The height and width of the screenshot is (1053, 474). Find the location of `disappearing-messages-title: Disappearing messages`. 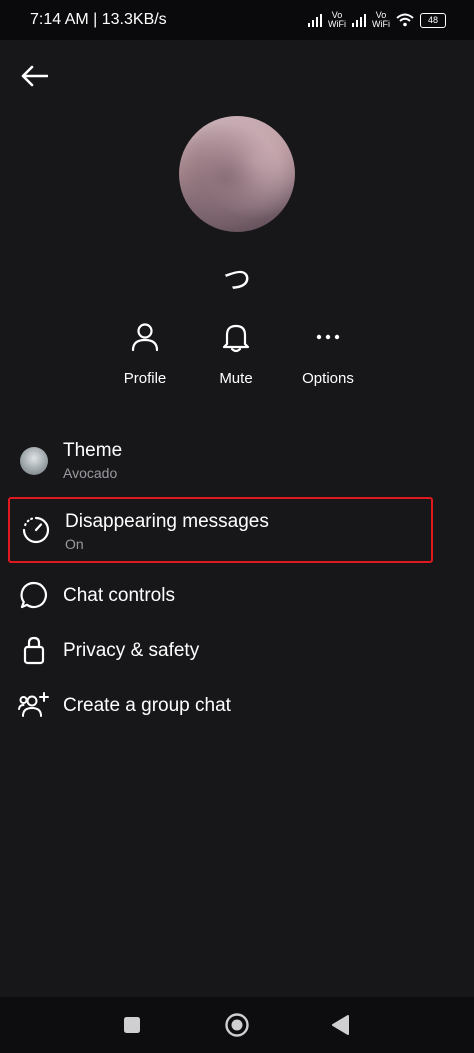

disappearing-messages-title: Disappearing messages is located at coordinates (167, 521).